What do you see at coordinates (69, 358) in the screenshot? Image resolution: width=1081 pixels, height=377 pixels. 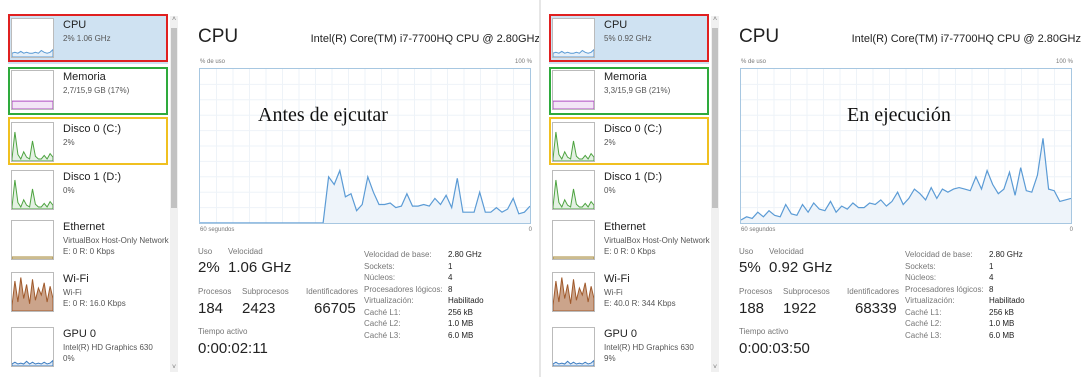 I see `sidebar-item-detail-2: 0%` at bounding box center [69, 358].